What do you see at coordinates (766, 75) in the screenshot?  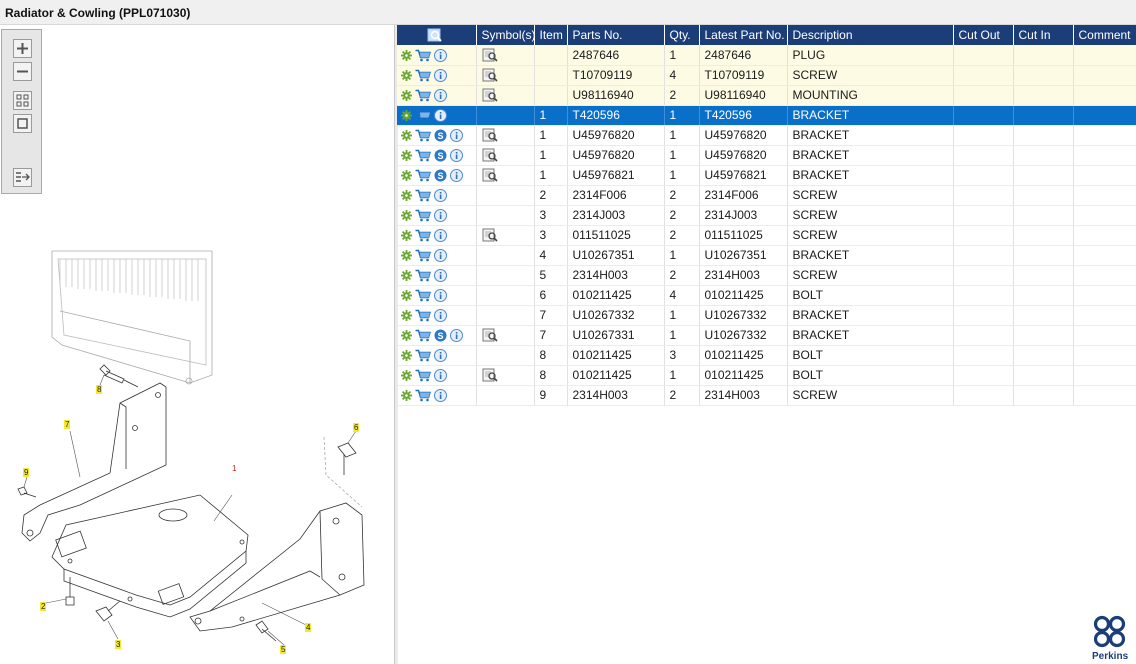 I see `table-row: T10709119 4 T10709119 SCREW` at bounding box center [766, 75].